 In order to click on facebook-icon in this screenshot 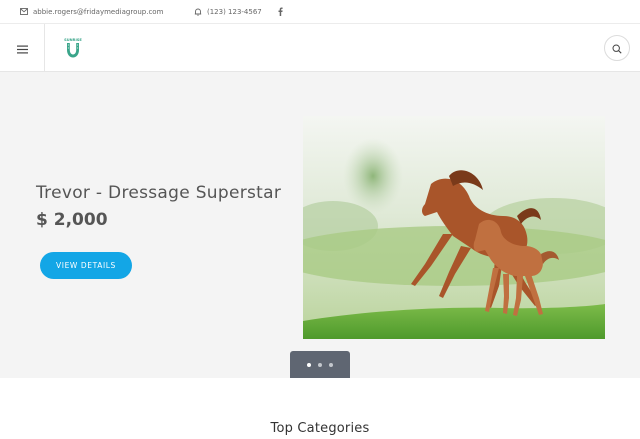, I will do `click(280, 11)`.